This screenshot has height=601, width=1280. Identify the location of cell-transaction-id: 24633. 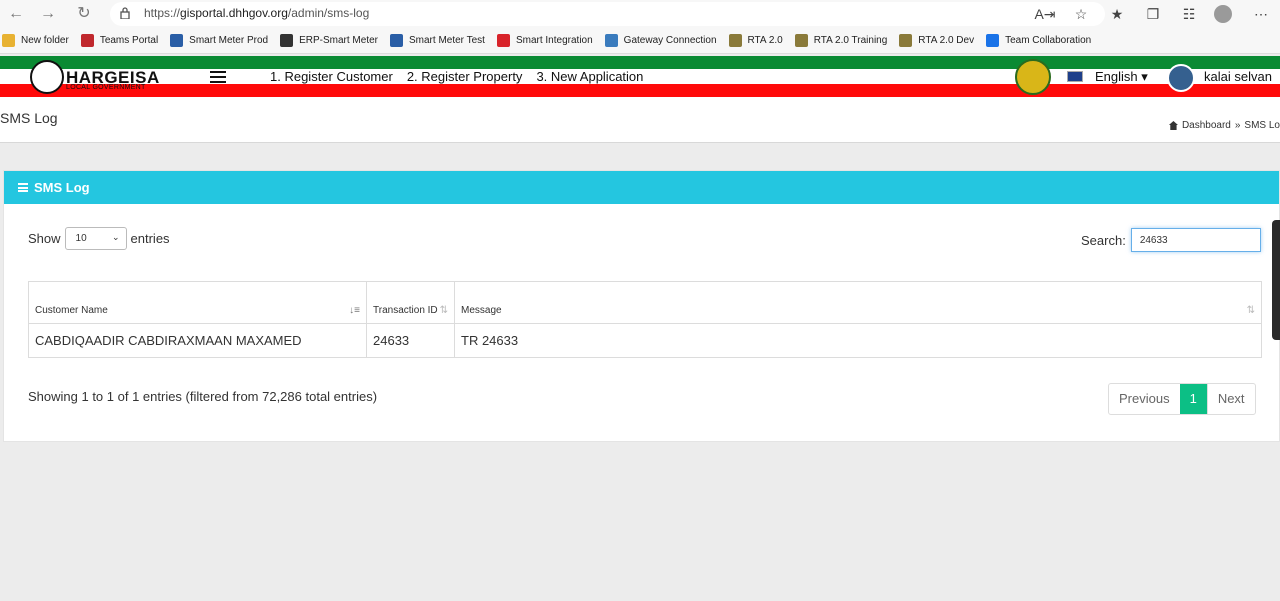
(410, 340).